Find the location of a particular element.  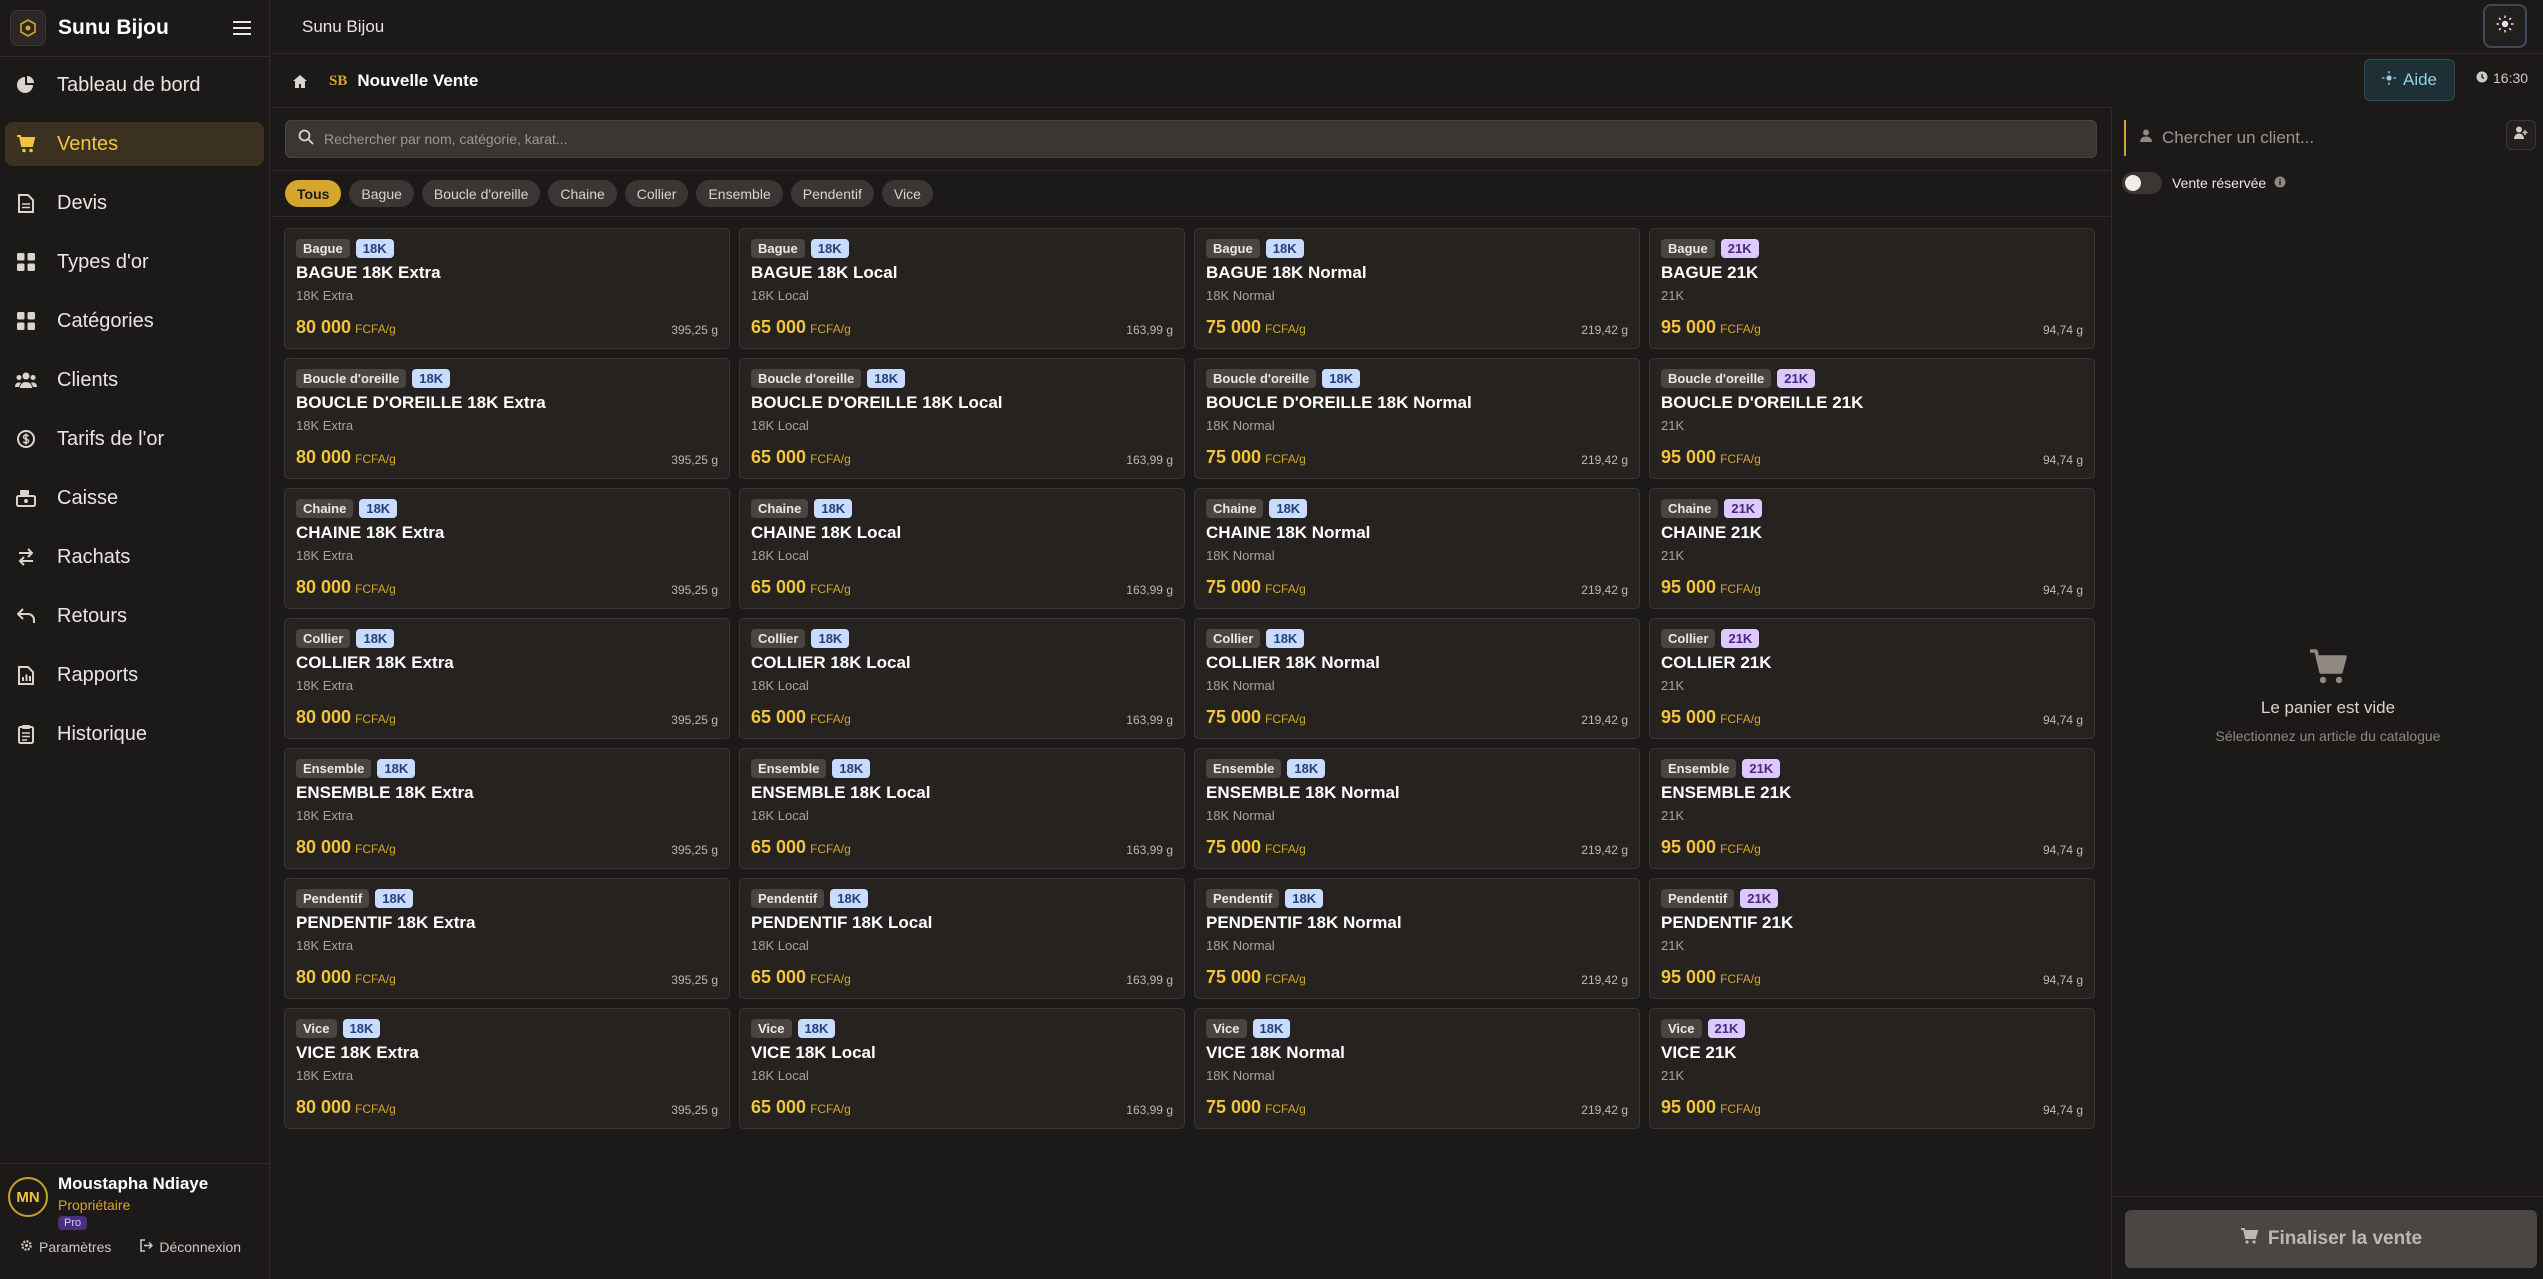

sidebar-item-clients: Clients is located at coordinates (134, 380).